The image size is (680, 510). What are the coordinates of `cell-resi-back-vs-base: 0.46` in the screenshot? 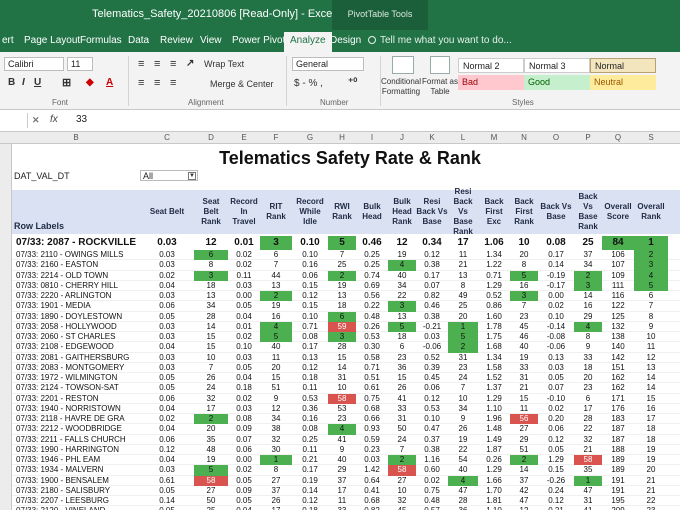 It's located at (432, 306).